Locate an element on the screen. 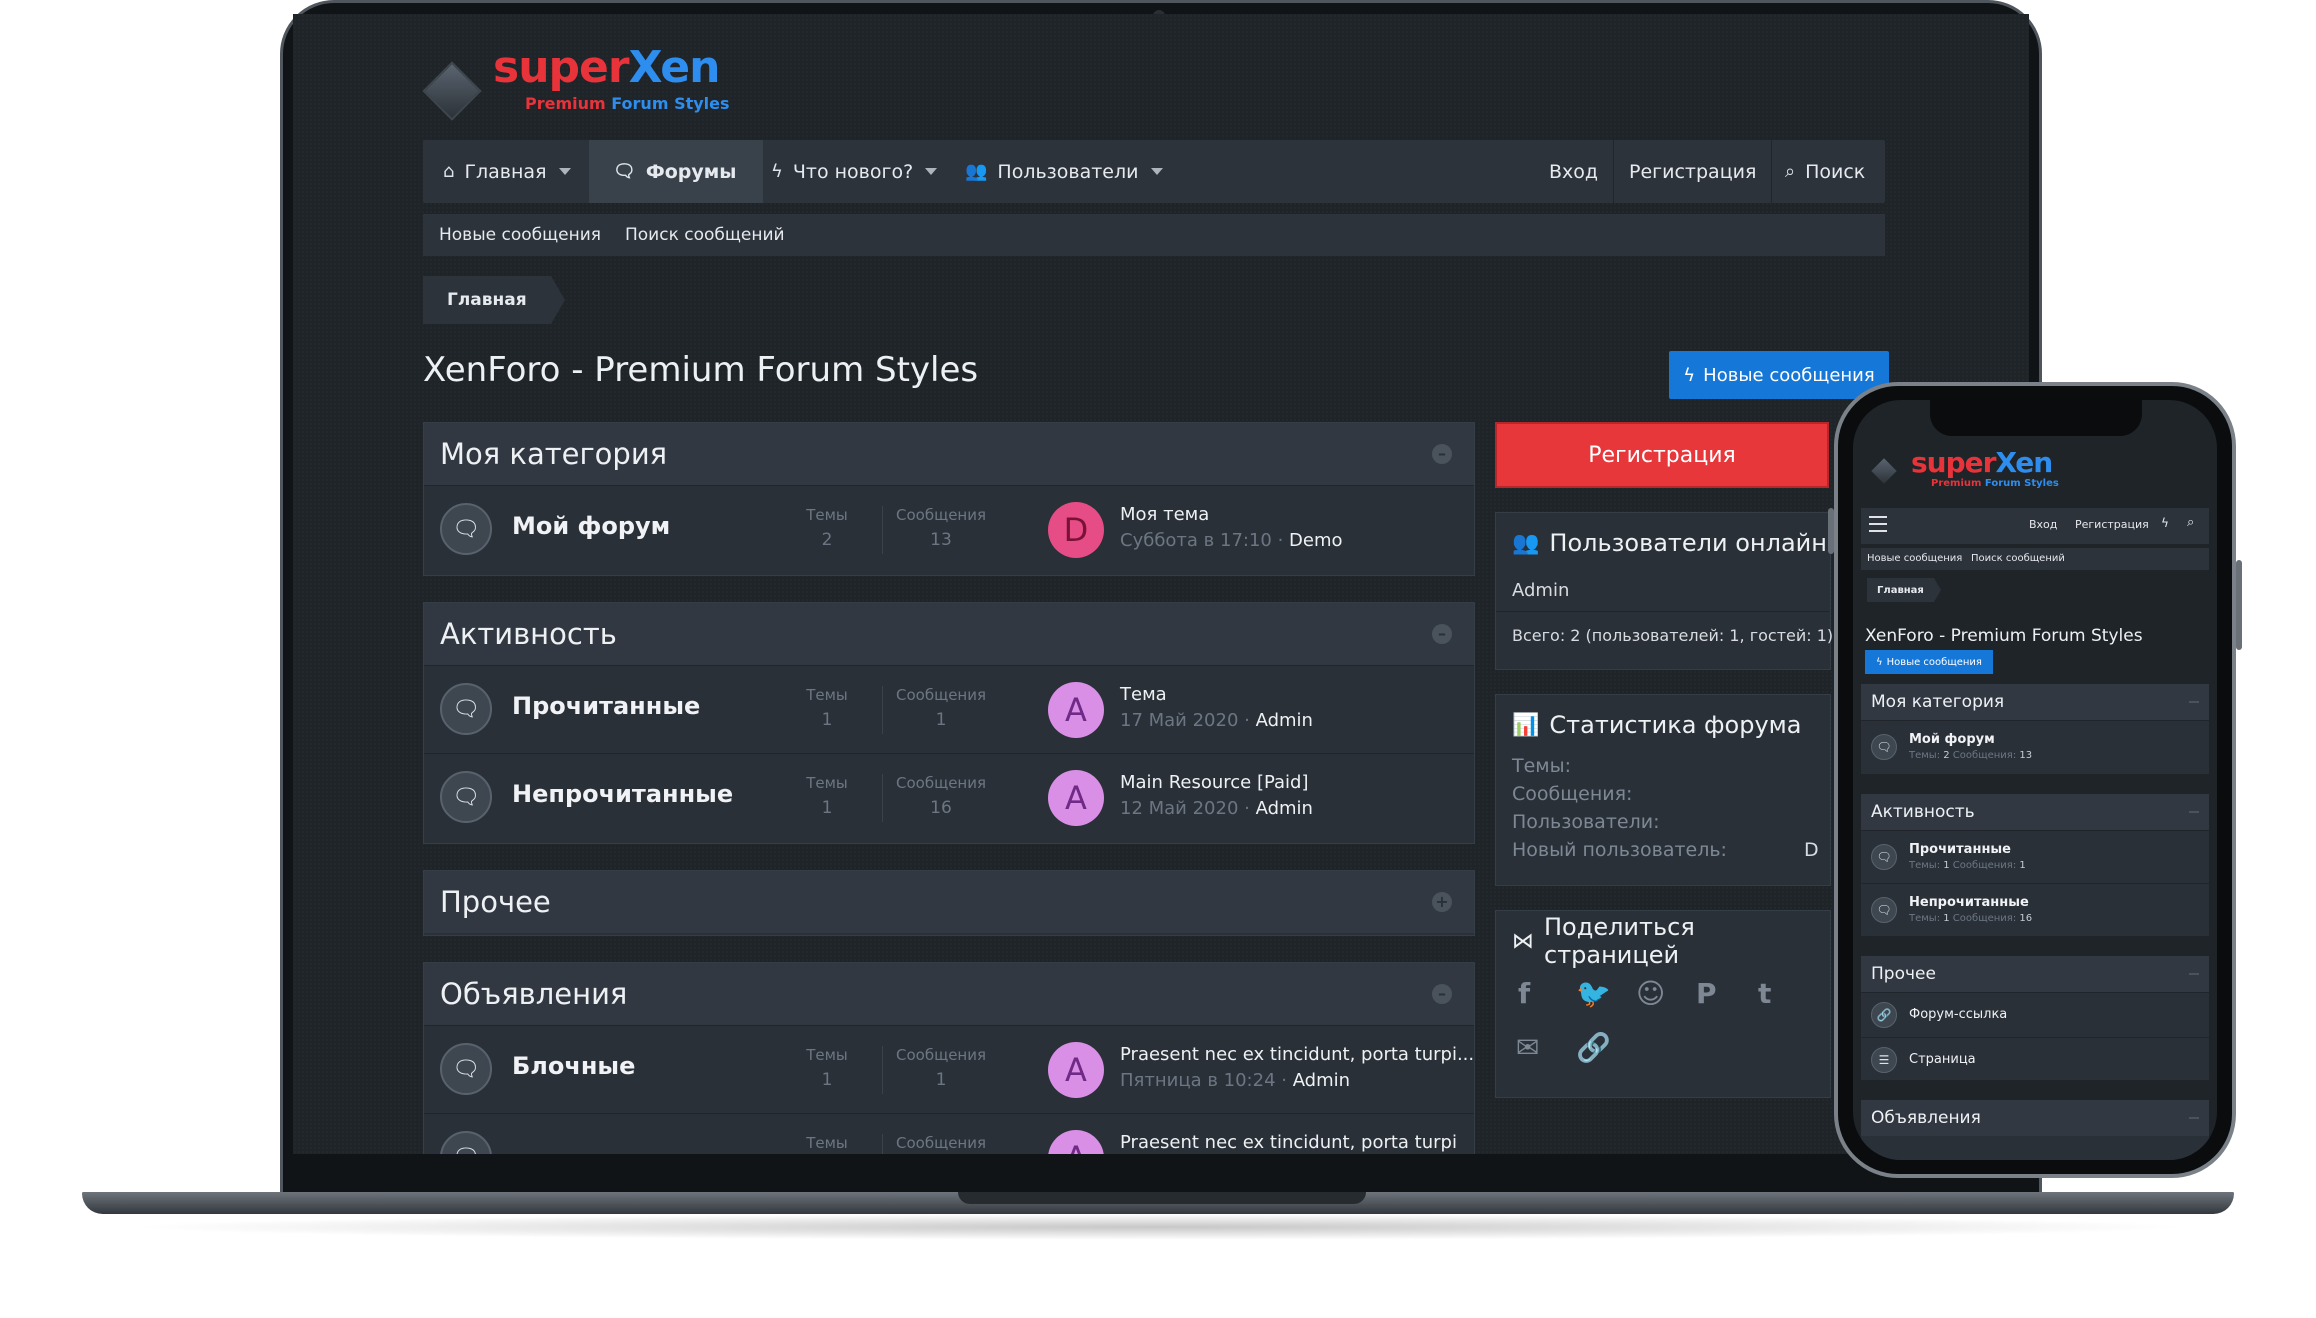  mobile-subnav-new: Новые сообщения is located at coordinates (1914, 558).